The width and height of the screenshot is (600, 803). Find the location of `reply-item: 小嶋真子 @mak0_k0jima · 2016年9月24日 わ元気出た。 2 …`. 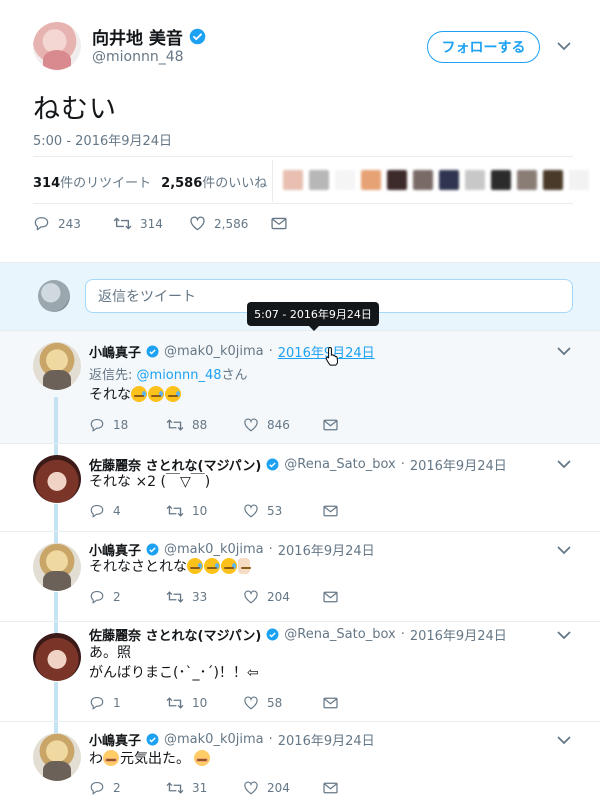

reply-item: 小嶋真子 @mak0_k0jima · 2016年9月24日 わ元気出た。 2 … is located at coordinates (300, 762).